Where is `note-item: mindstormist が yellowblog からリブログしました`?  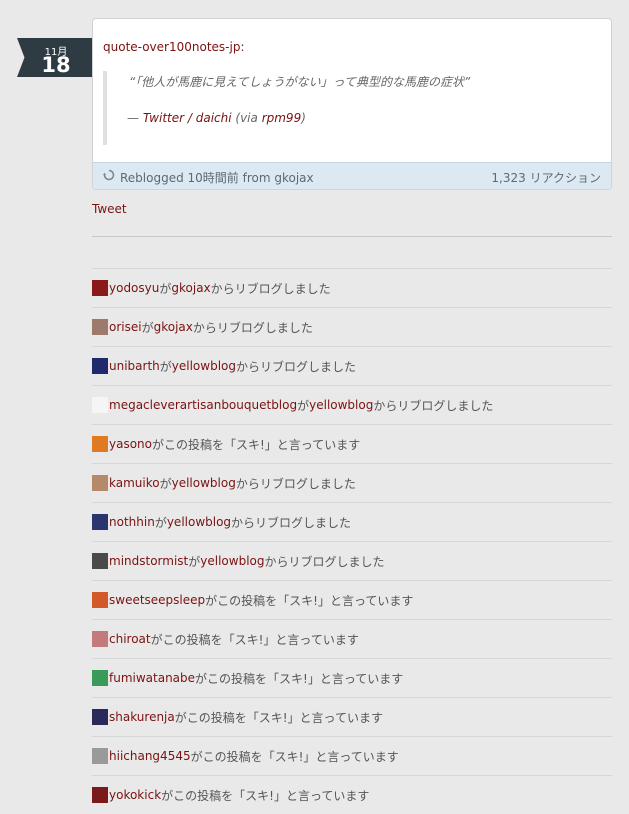
note-item: mindstormist が yellowblog からリブログしました is located at coordinates (352, 560).